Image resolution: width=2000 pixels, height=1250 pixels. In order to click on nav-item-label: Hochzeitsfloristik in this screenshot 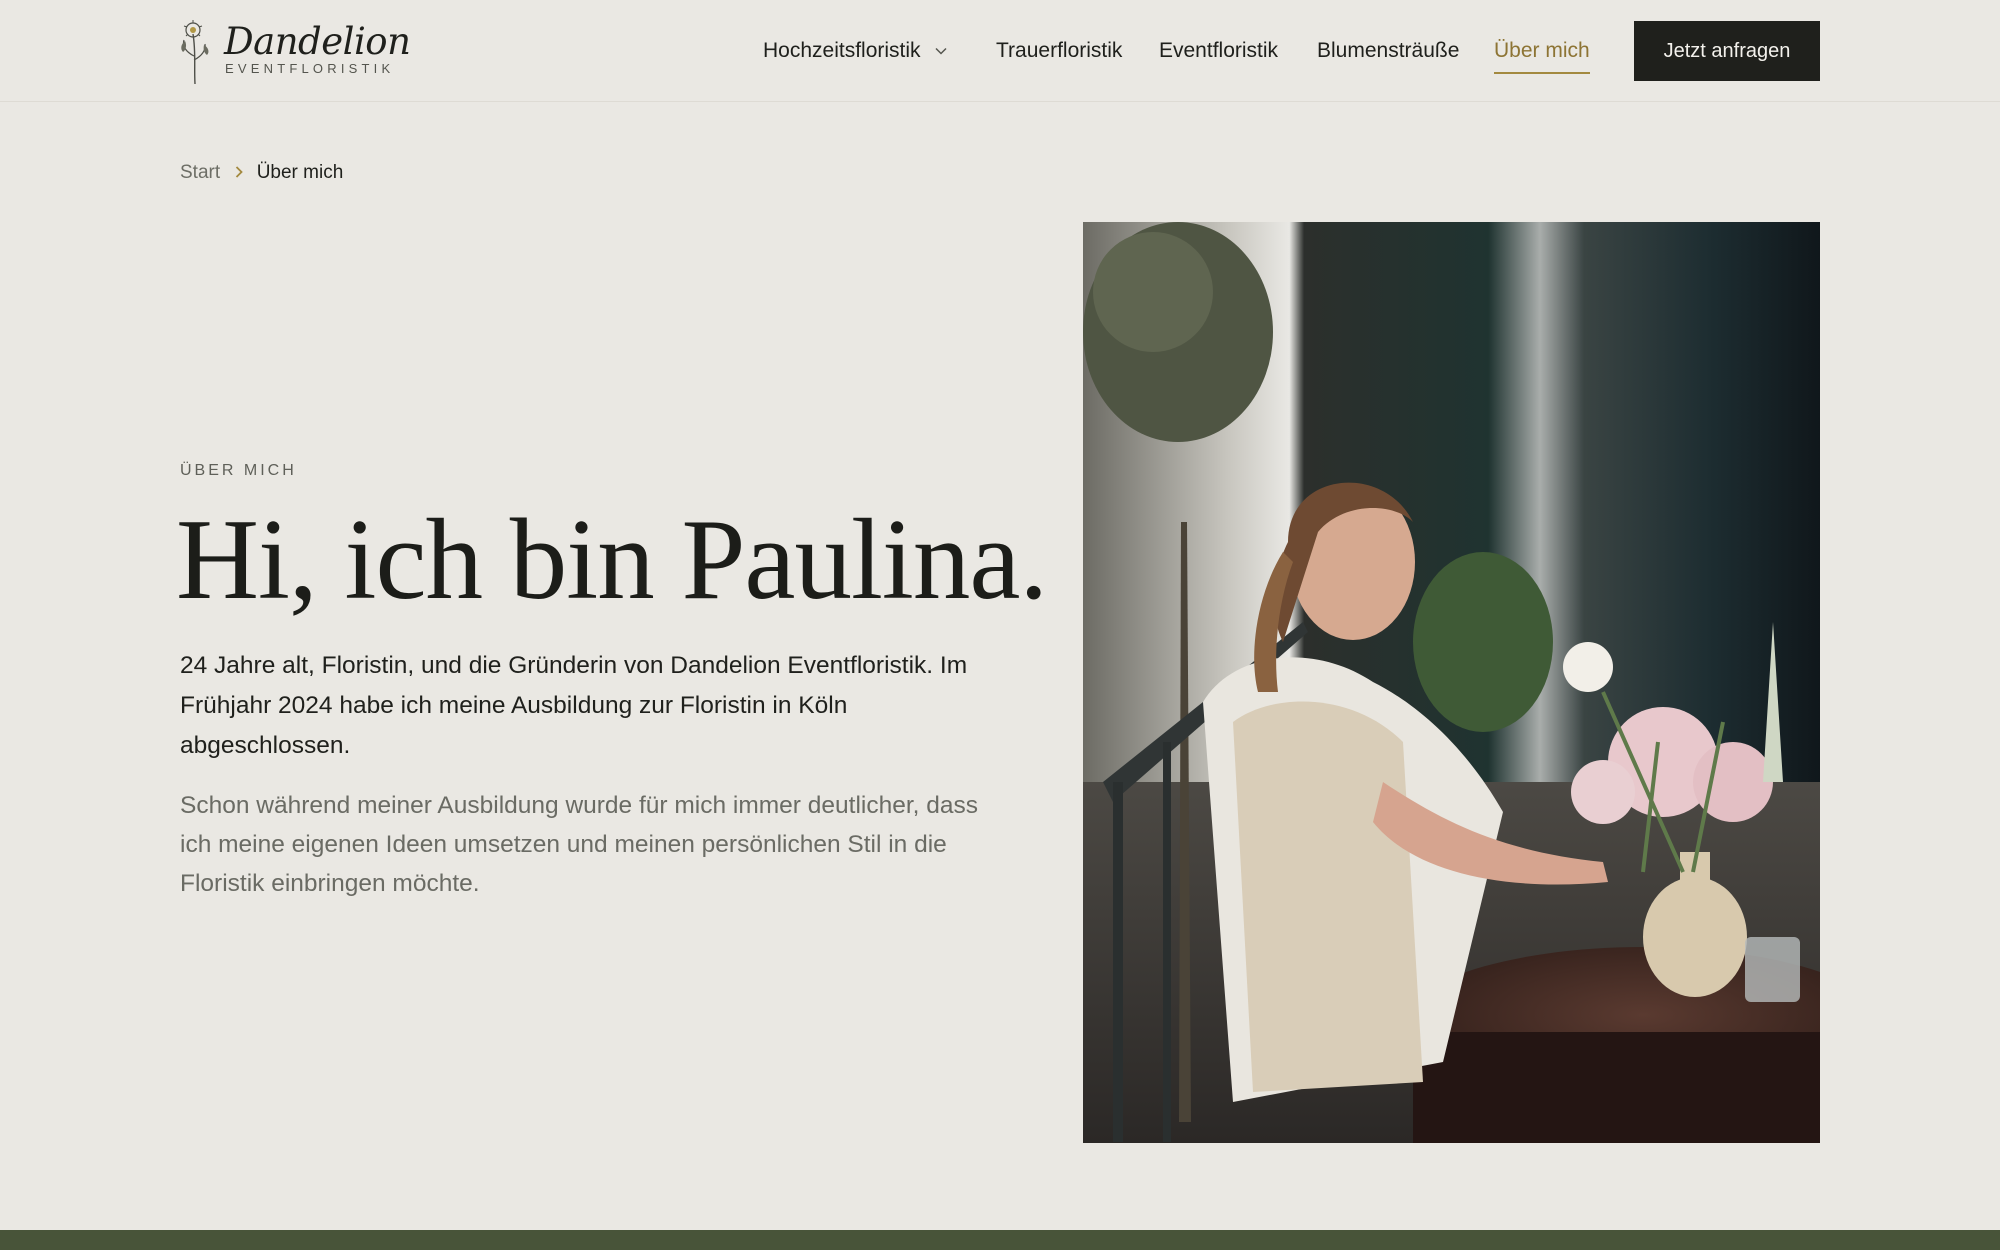, I will do `click(842, 50)`.